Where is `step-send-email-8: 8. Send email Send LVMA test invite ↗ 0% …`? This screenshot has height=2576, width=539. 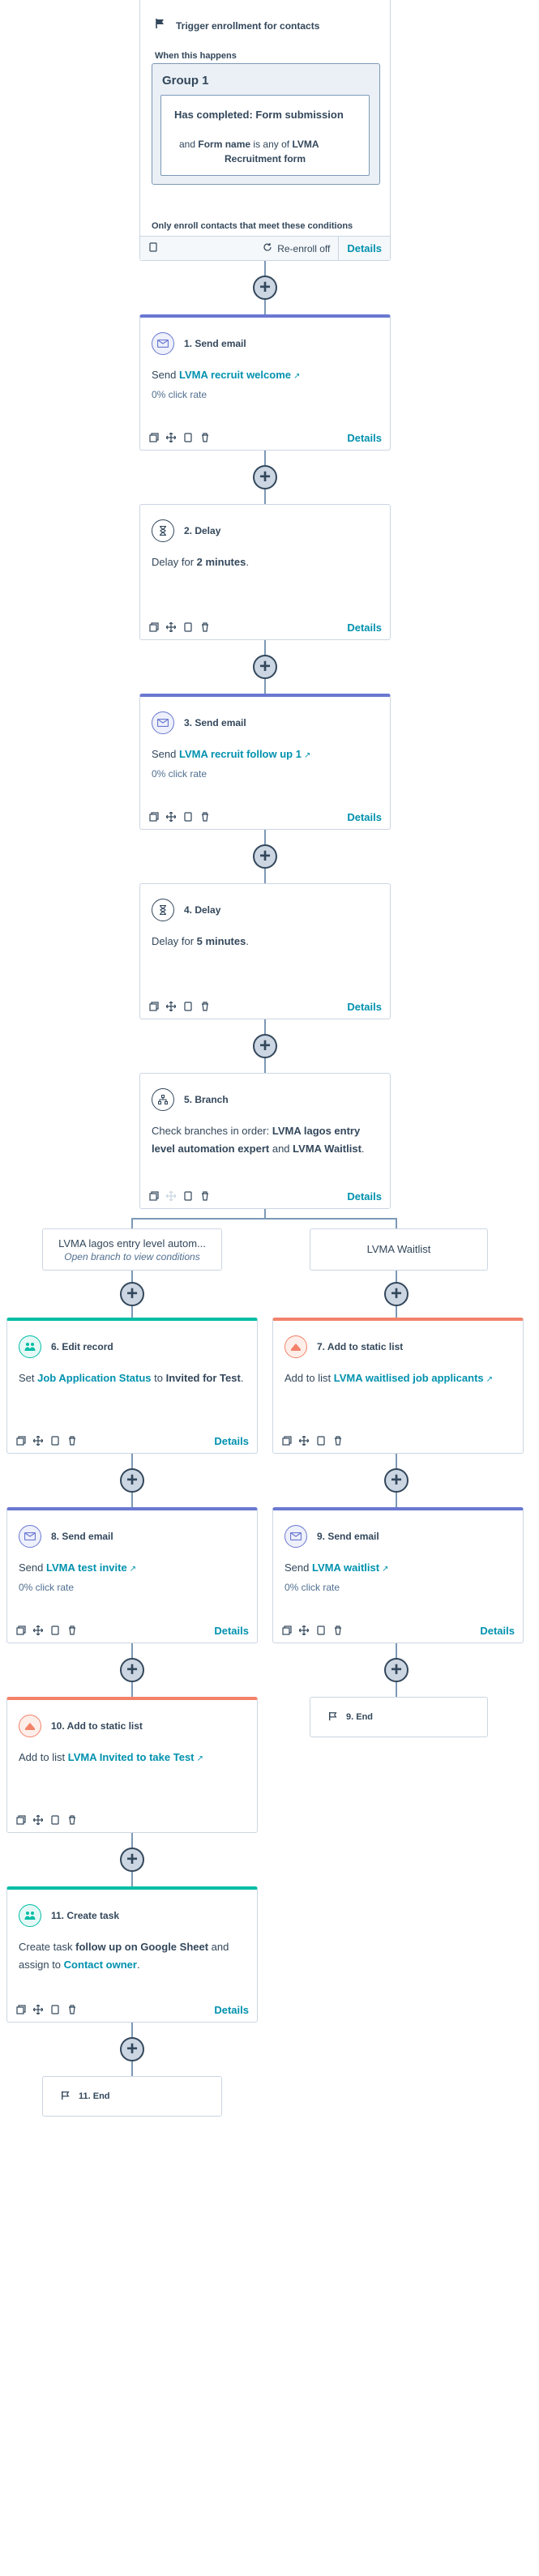 step-send-email-8: 8. Send email Send LVMA test invite ↗ 0% … is located at coordinates (132, 1575).